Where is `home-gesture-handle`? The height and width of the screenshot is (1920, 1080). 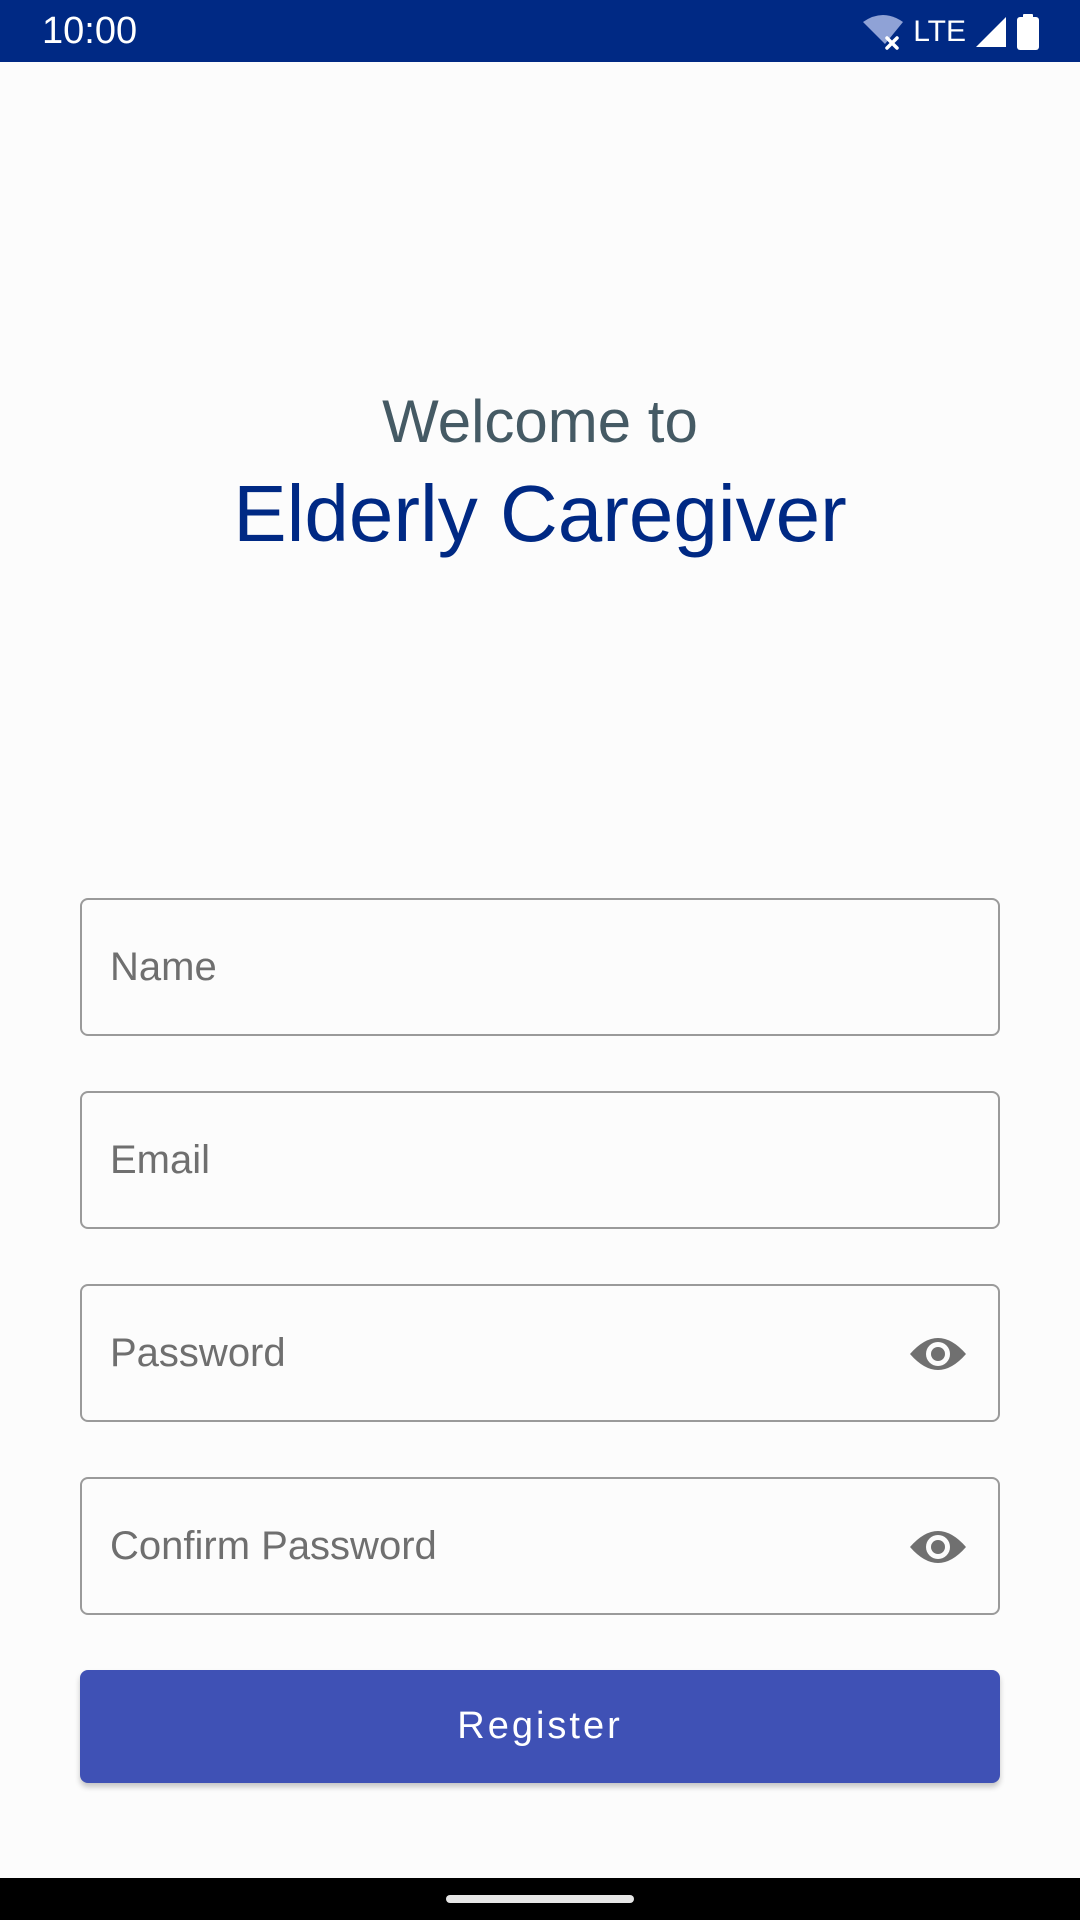 home-gesture-handle is located at coordinates (540, 1899).